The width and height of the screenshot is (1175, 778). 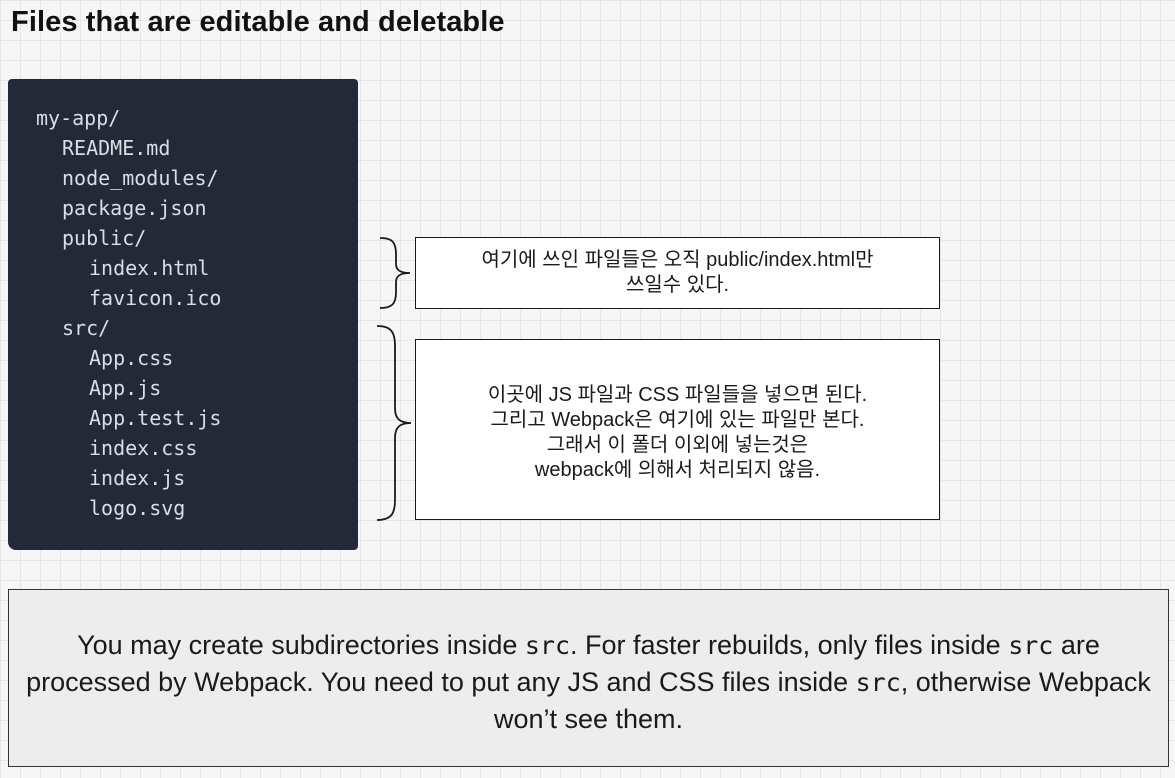 What do you see at coordinates (1031, 645) in the screenshot?
I see `caption-code-src-2: src` at bounding box center [1031, 645].